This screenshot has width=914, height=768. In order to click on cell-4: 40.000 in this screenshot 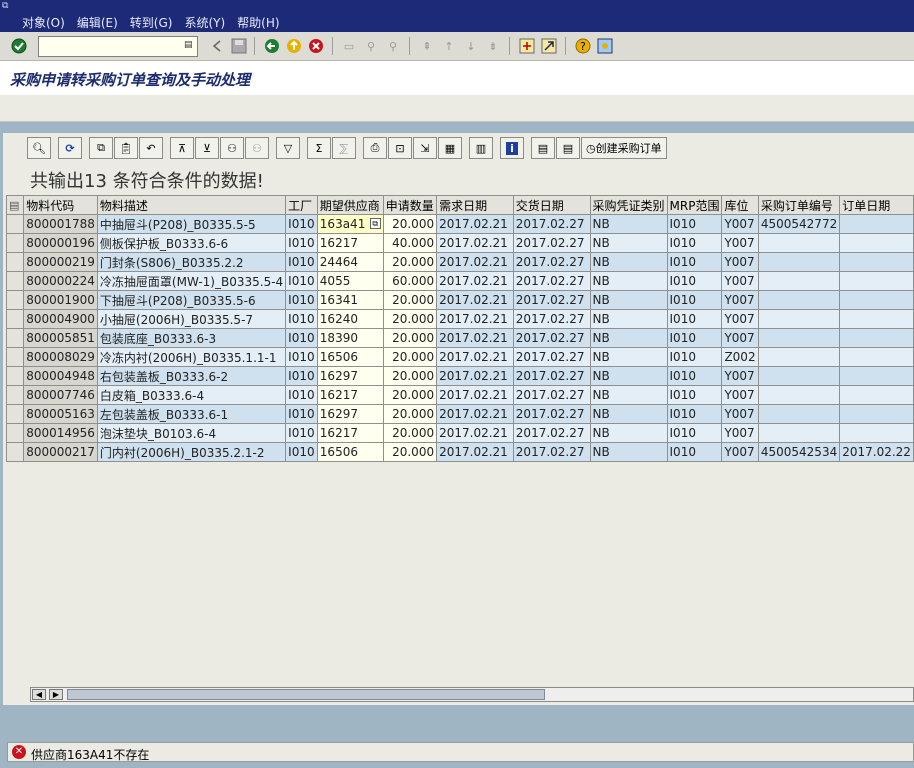, I will do `click(410, 243)`.